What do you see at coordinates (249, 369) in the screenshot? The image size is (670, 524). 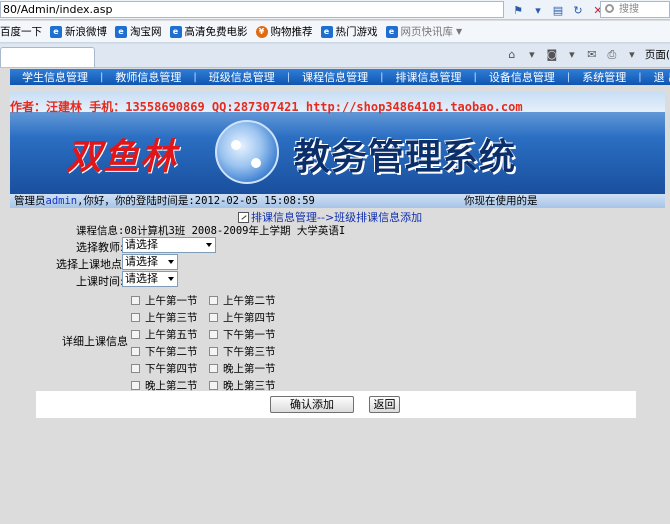 I see `period-label: 晚上第一节` at bounding box center [249, 369].